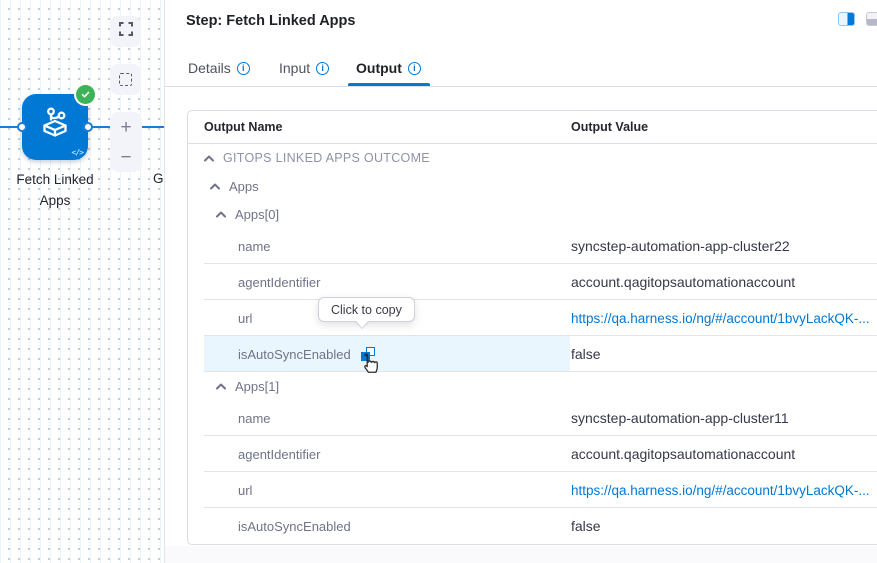  I want to click on zoom-controls: + −, so click(126, 142).